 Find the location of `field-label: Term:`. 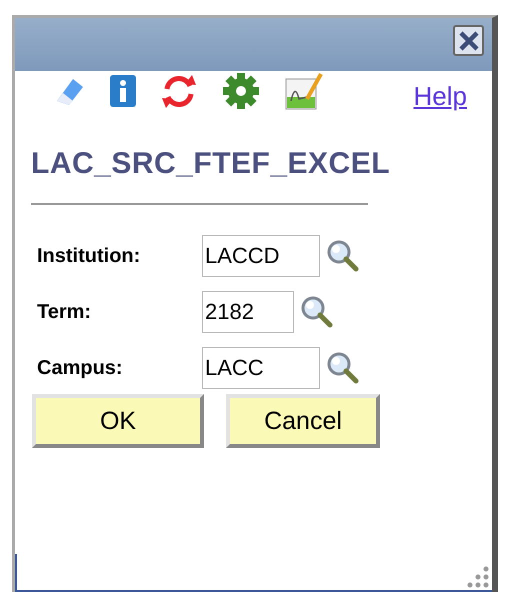

field-label: Term: is located at coordinates (64, 312).